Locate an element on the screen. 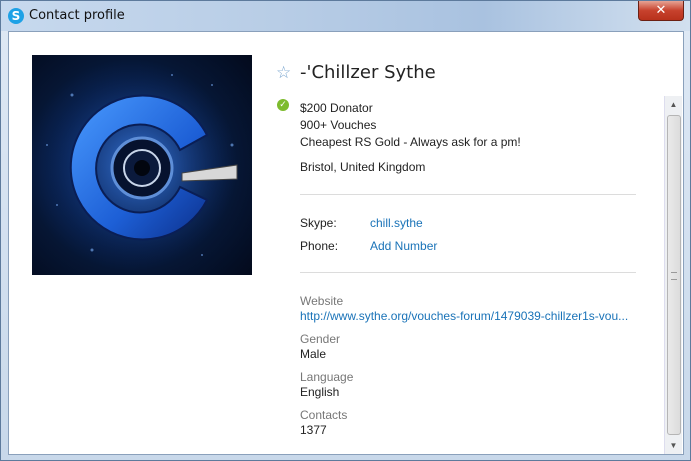 The width and height of the screenshot is (691, 461). phone-label: Phone: is located at coordinates (319, 246).